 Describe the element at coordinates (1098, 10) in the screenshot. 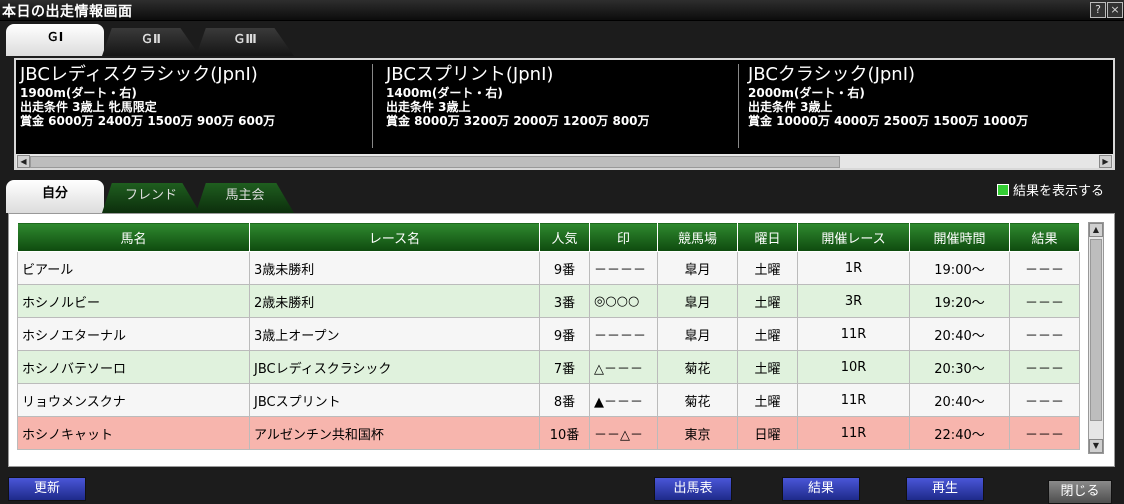

I see `help-button: ?` at that location.